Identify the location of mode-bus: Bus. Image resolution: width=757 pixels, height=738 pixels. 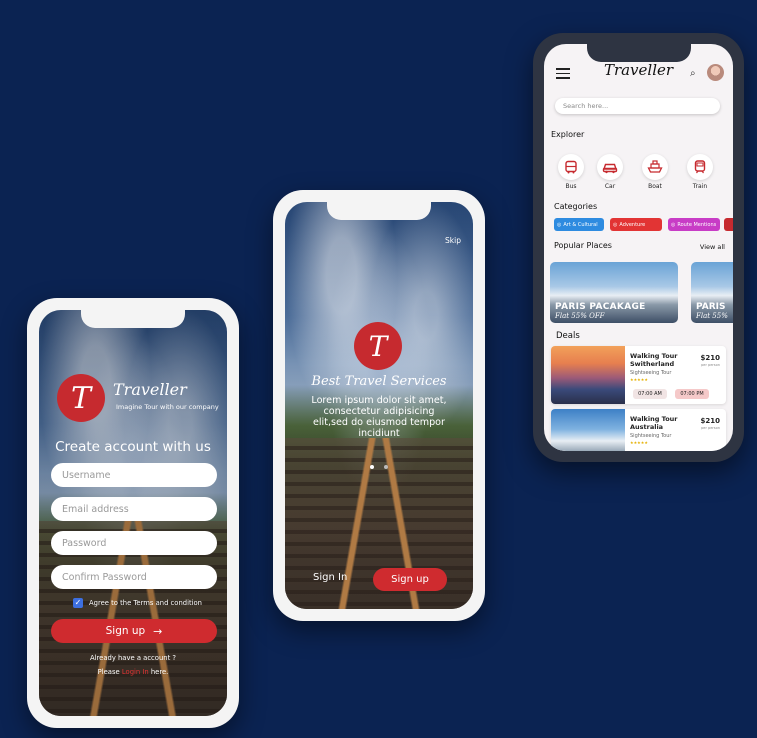
(571, 172).